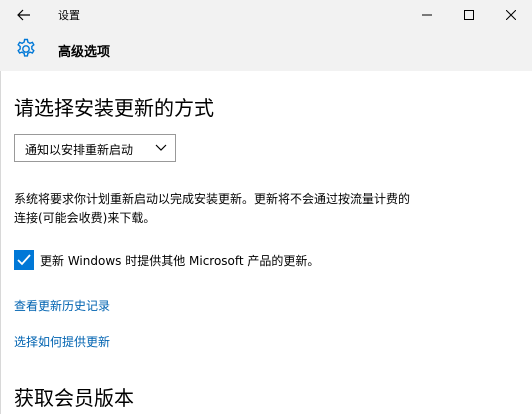  I want to click on maximize-icon, so click(469, 15).